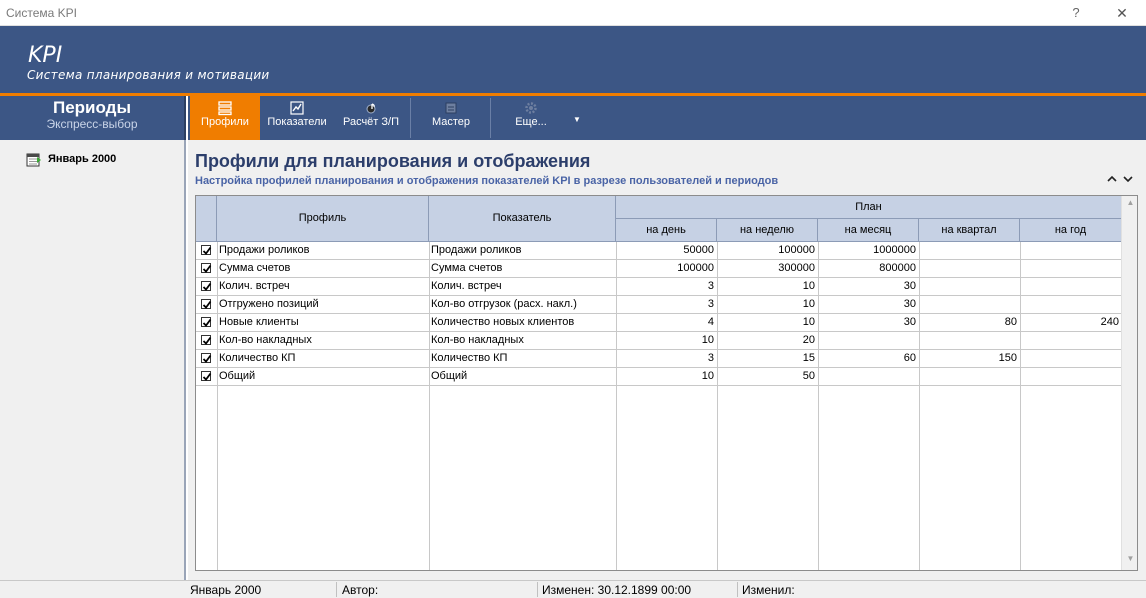 This screenshot has height=598, width=1146. Describe the element at coordinates (767, 340) in the screenshot. I see `cell-week: 20` at that location.